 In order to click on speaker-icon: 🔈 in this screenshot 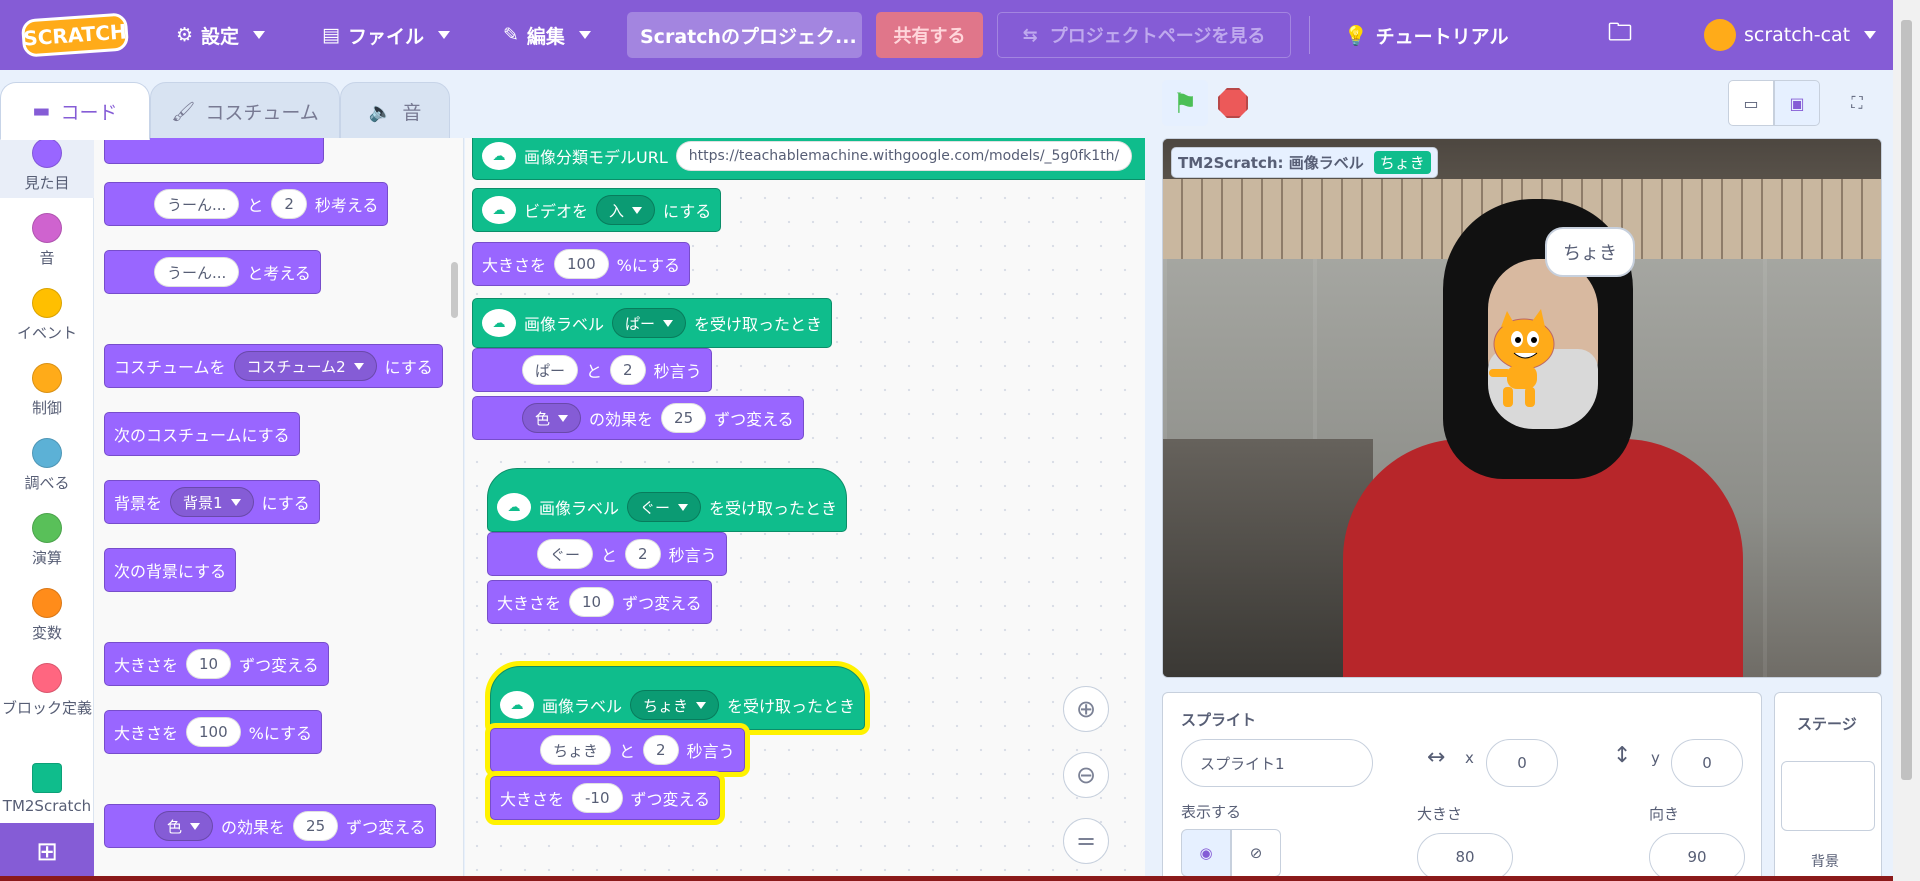, I will do `click(380, 111)`.